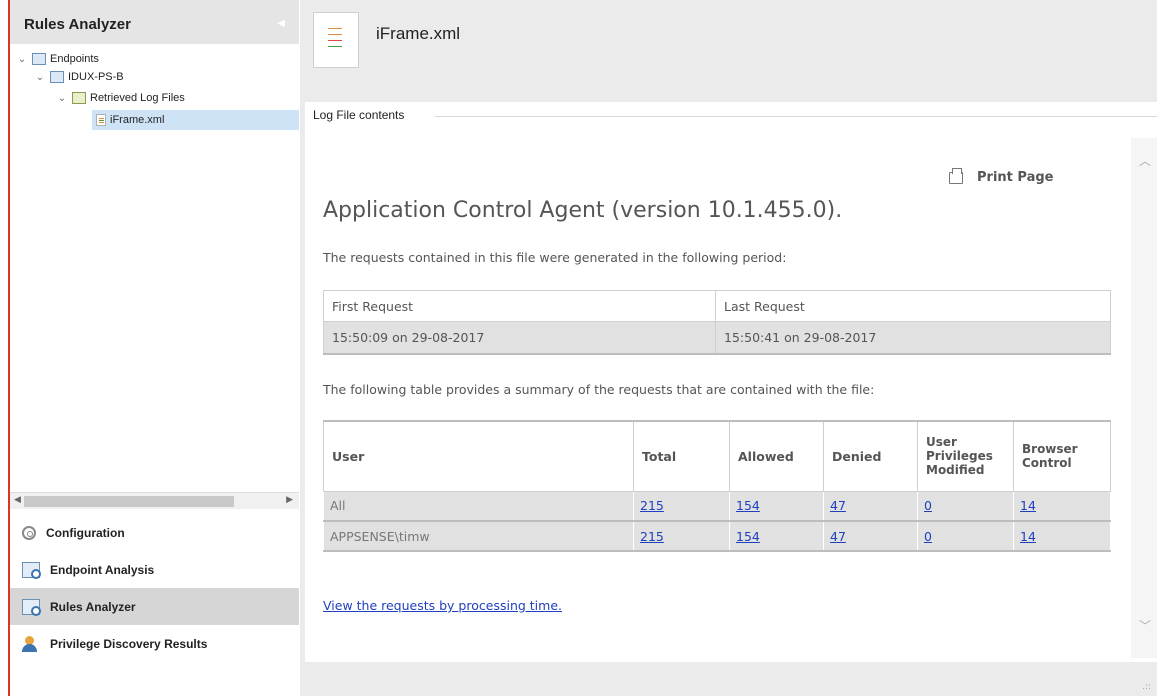 Image resolution: width=1157 pixels, height=696 pixels. What do you see at coordinates (519, 306) in the screenshot?
I see `table-header: First Request` at bounding box center [519, 306].